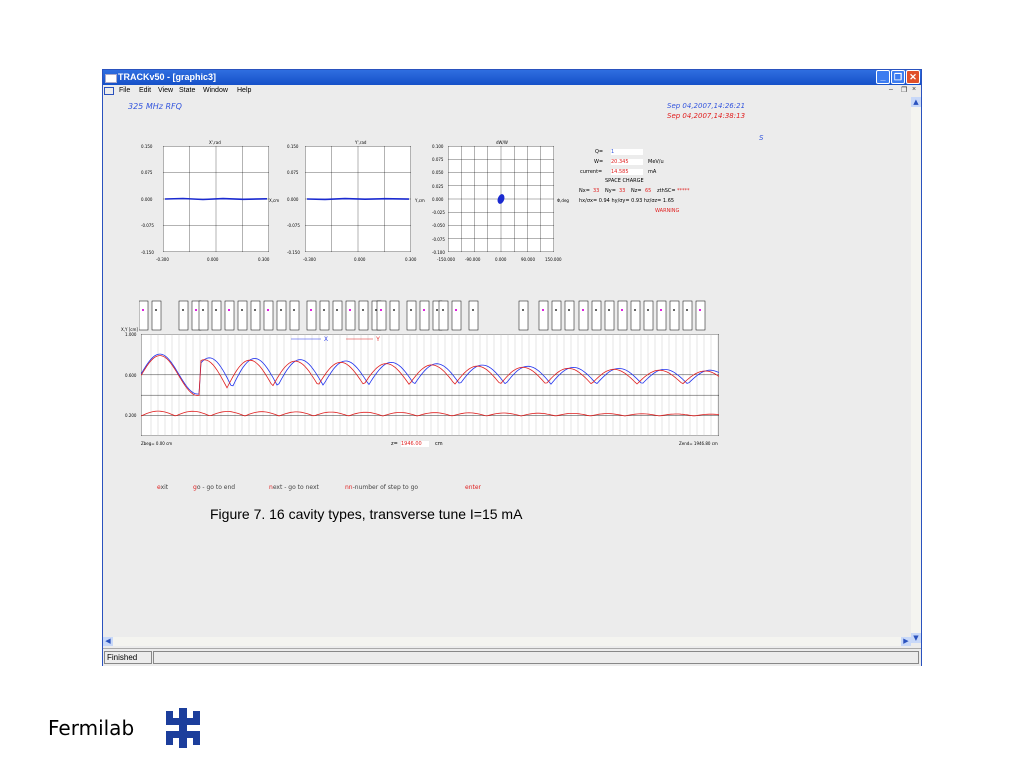 The height and width of the screenshot is (768, 1024). What do you see at coordinates (293, 252) in the screenshot?
I see `plot2-ytick-4: -0.150` at bounding box center [293, 252].